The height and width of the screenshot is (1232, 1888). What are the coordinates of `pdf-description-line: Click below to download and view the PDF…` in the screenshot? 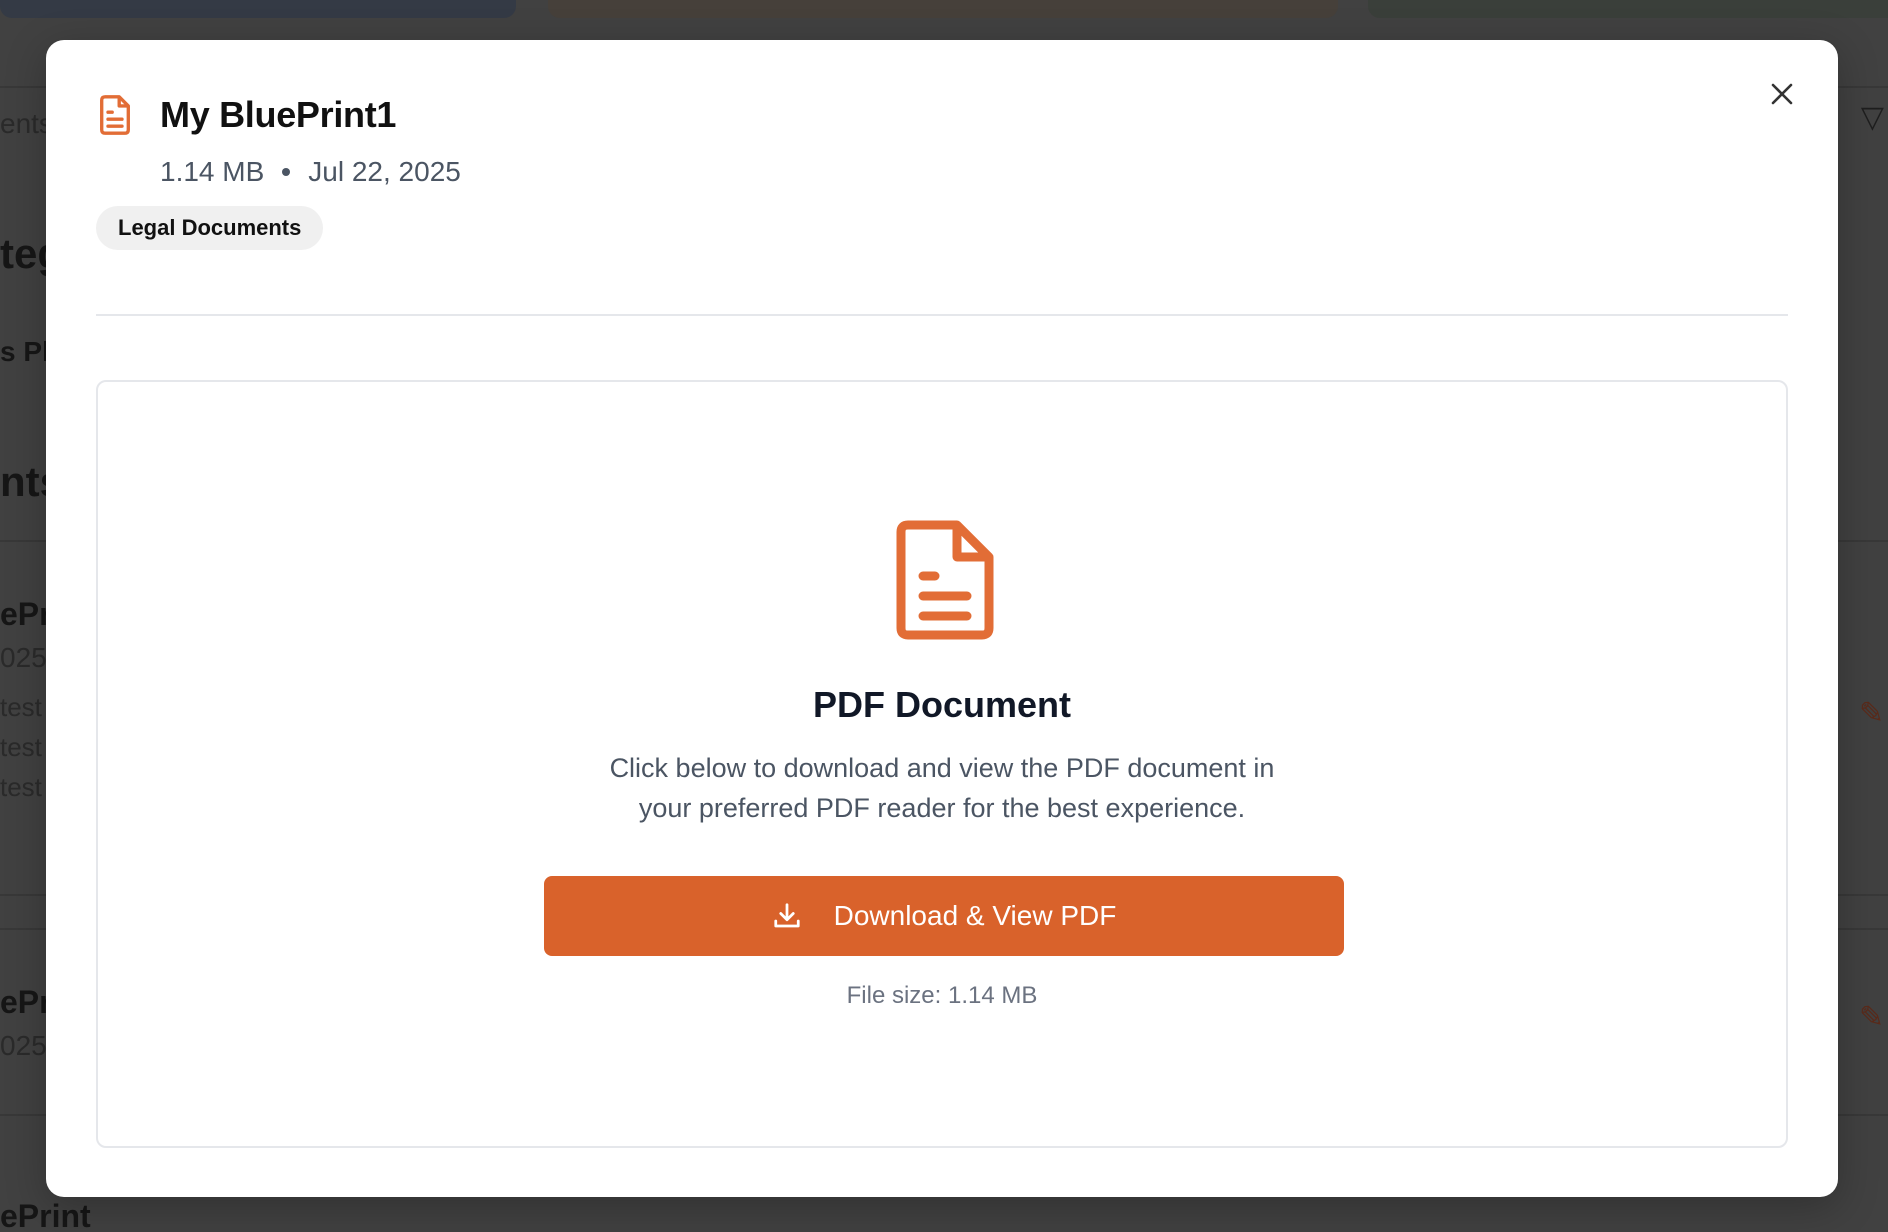 It's located at (942, 768).